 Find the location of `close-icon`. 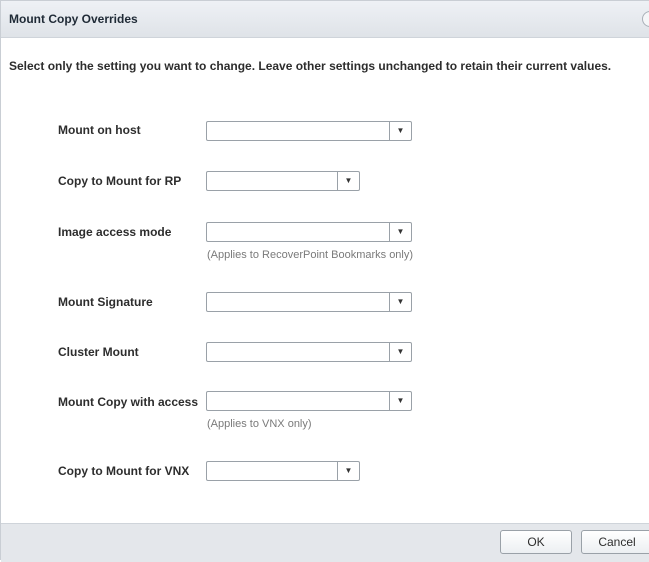

close-icon is located at coordinates (645, 19).